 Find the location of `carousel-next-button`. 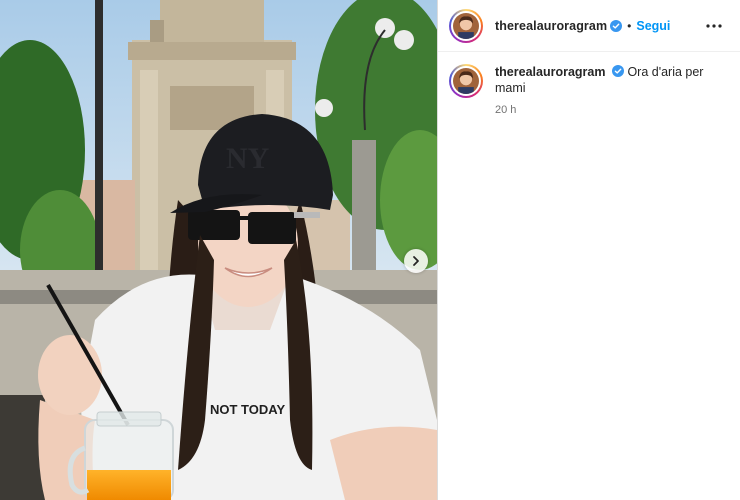

carousel-next-button is located at coordinates (416, 261).